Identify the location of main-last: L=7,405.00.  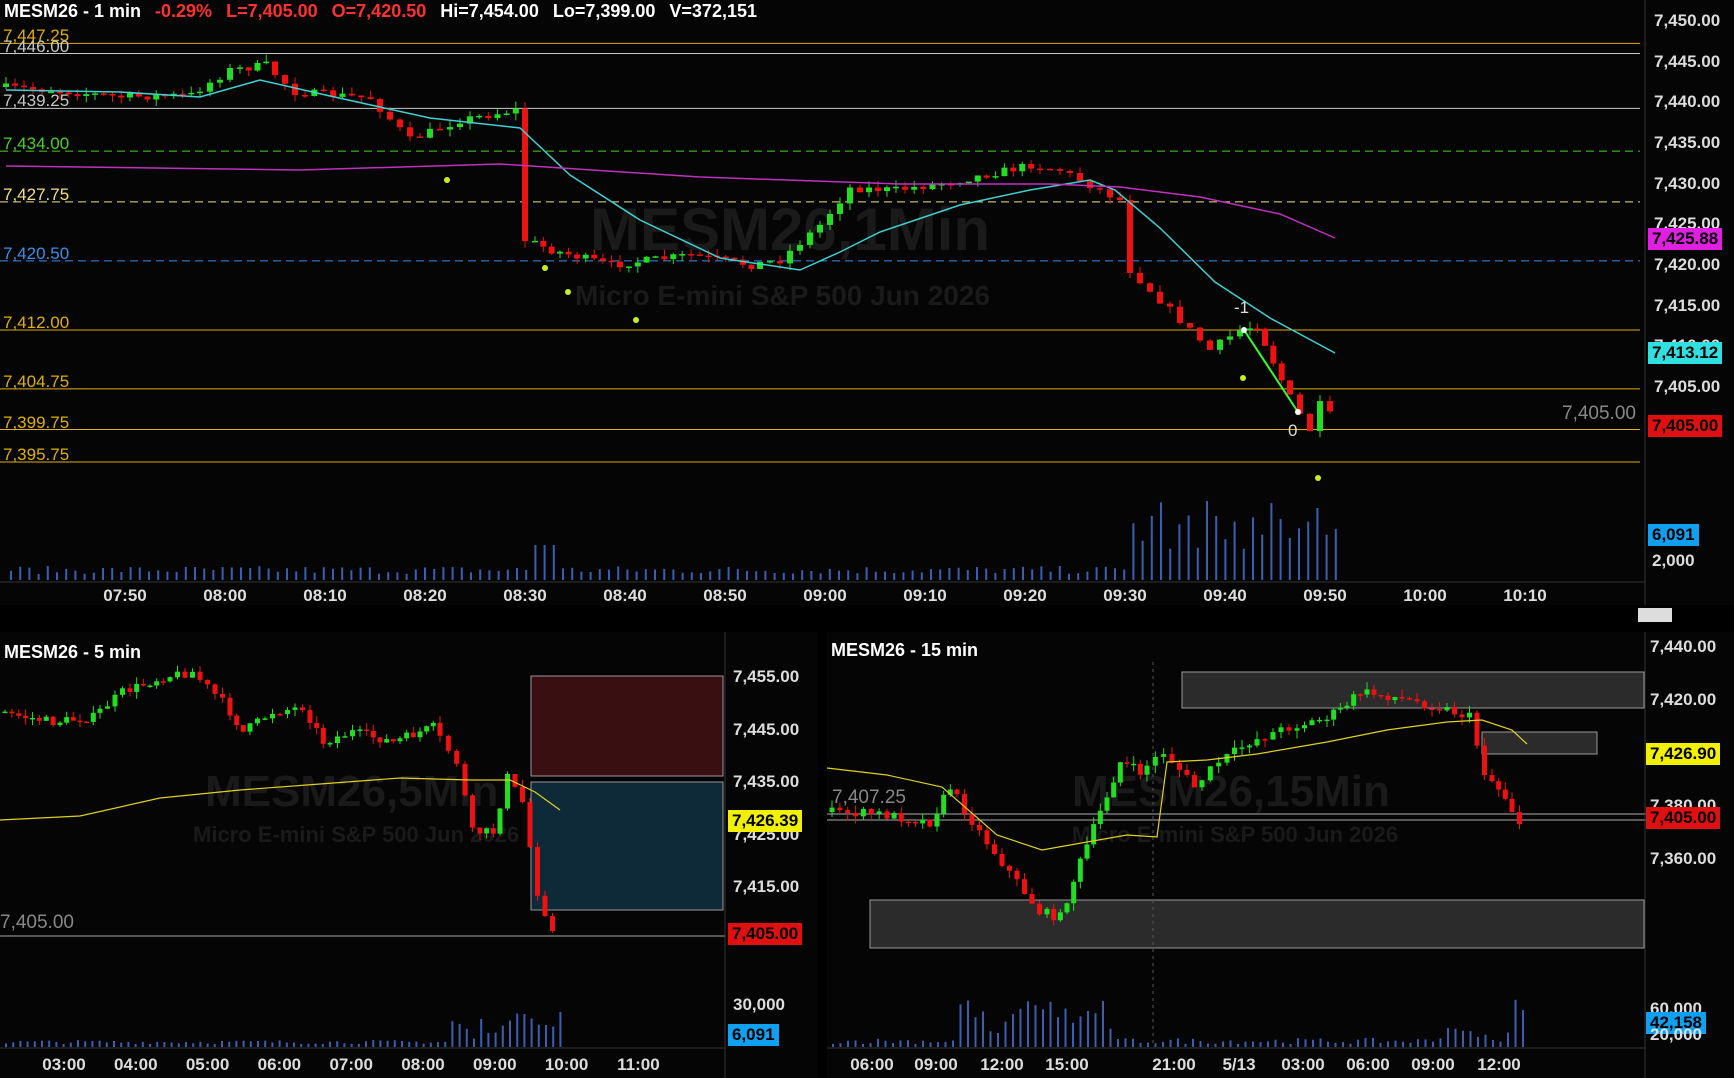
(272, 11).